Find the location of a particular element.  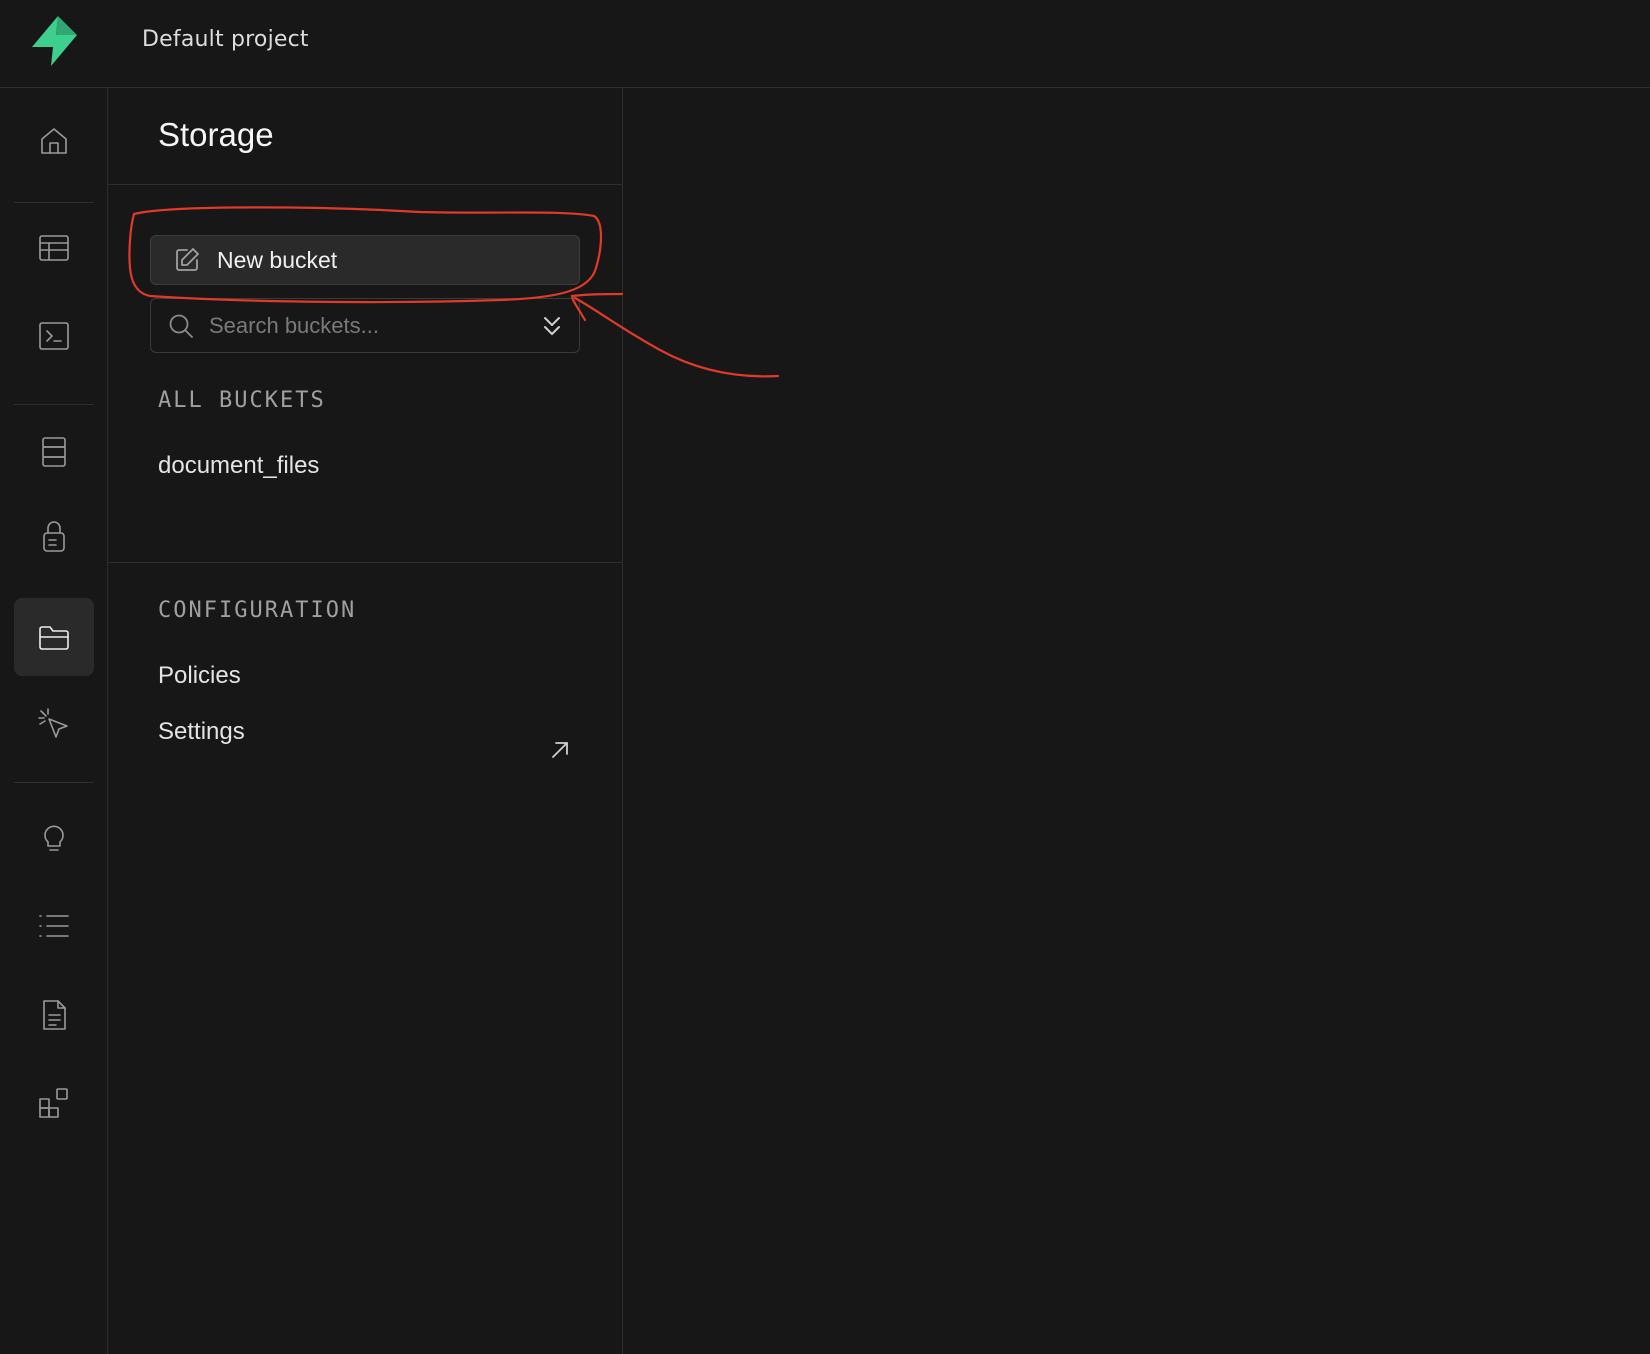

search-input is located at coordinates (373, 325).